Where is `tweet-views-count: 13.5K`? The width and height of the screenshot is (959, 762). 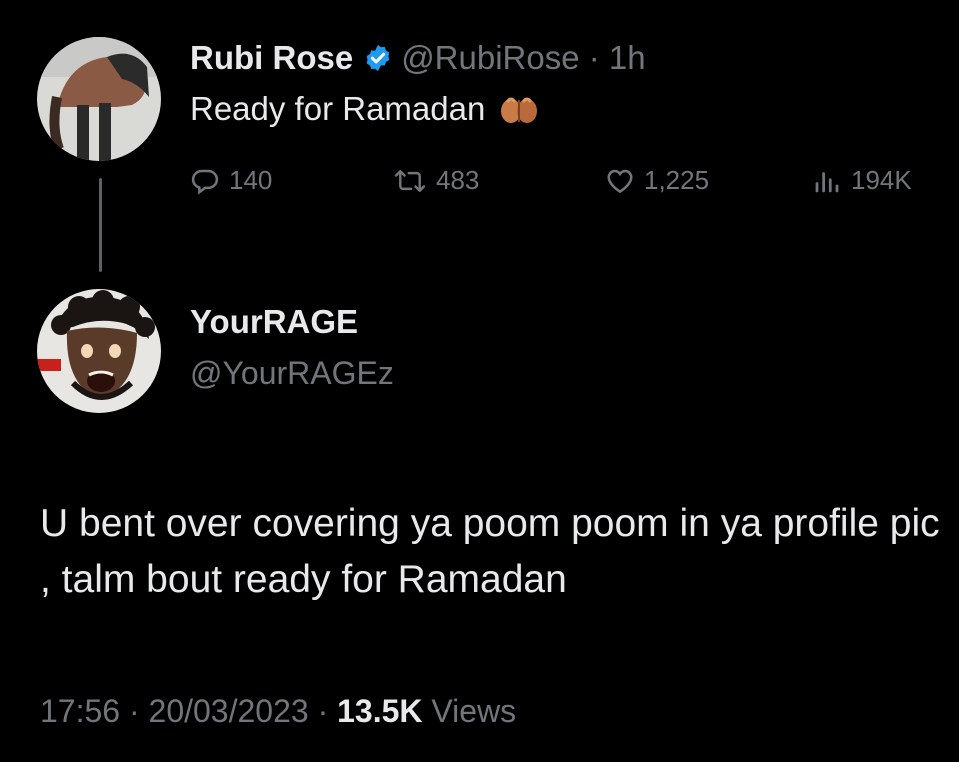 tweet-views-count: 13.5K is located at coordinates (379, 711).